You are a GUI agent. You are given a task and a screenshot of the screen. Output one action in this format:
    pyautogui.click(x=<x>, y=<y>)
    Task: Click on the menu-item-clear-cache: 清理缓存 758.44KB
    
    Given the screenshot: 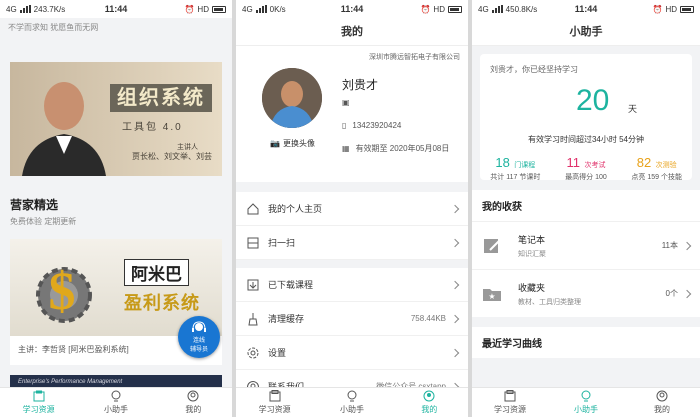 What is the action you would take?
    pyautogui.click(x=352, y=319)
    